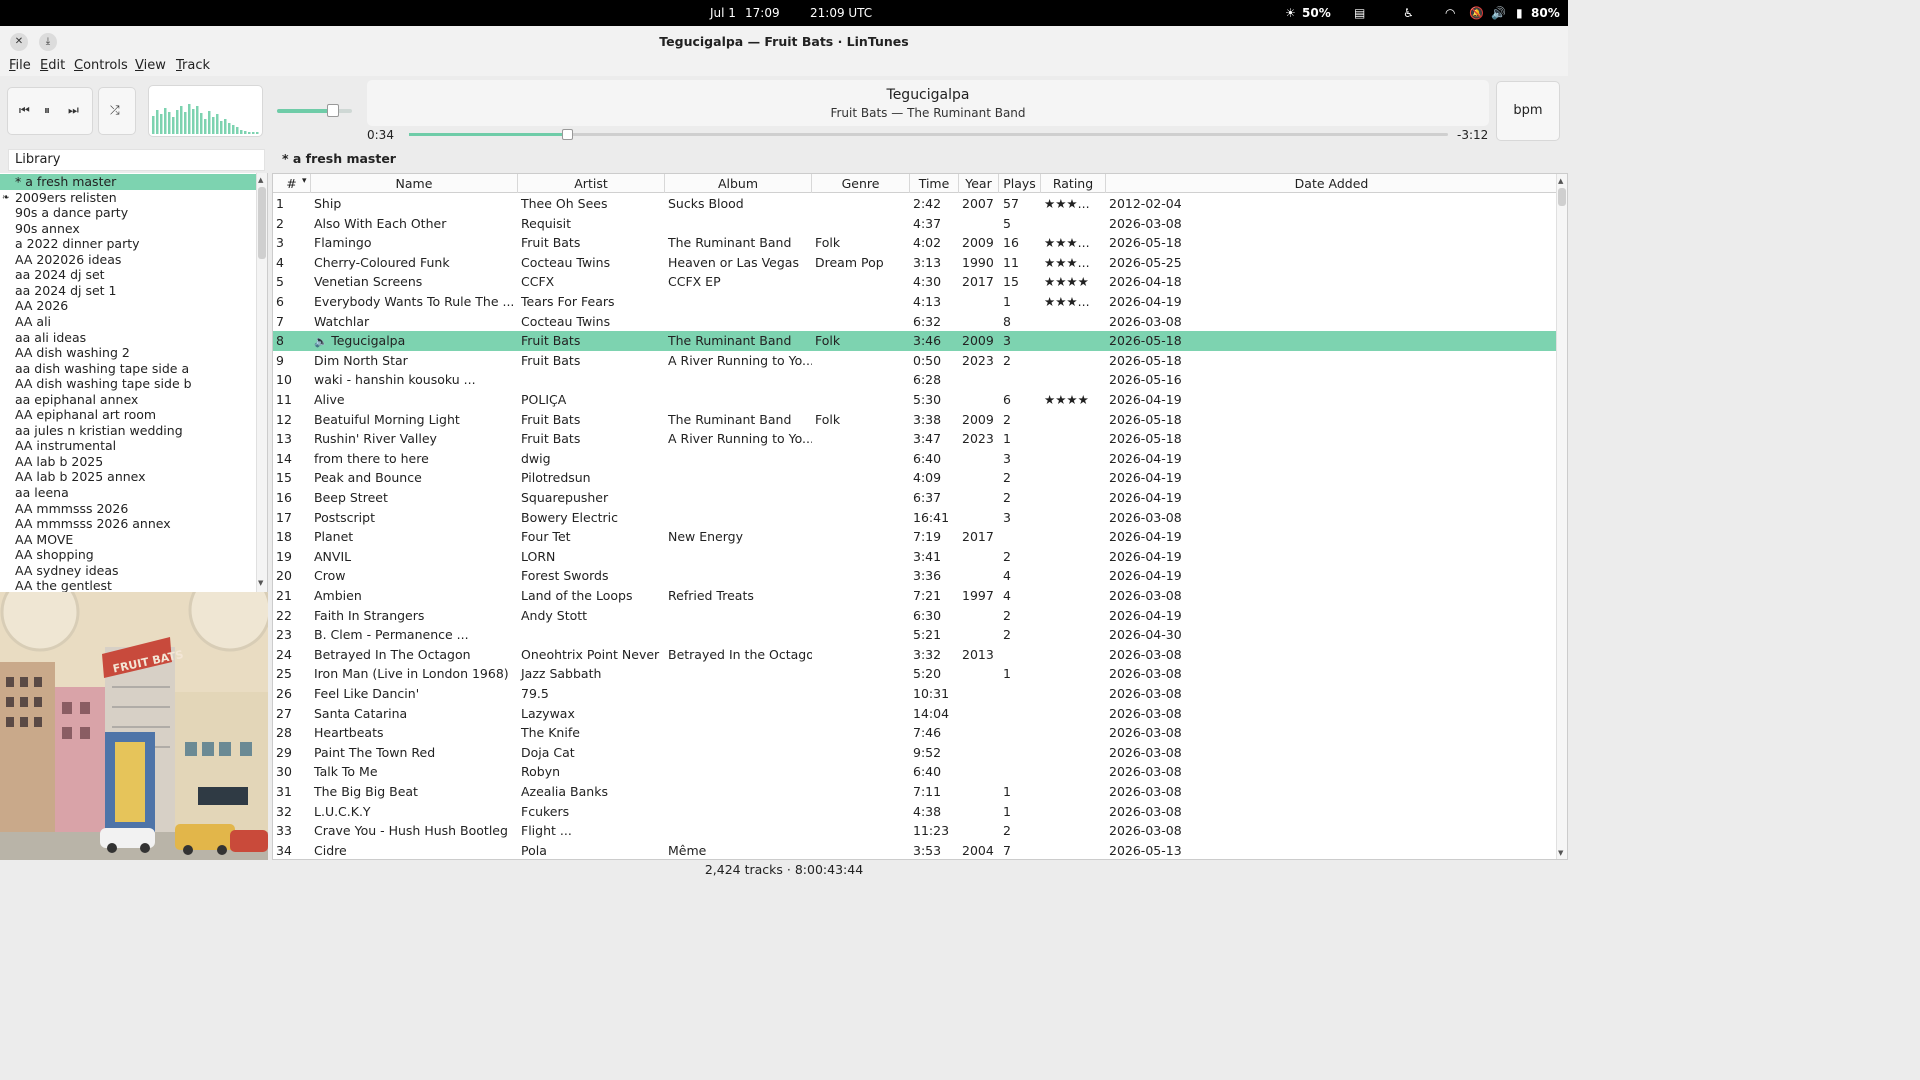 The width and height of the screenshot is (1920, 1080). What do you see at coordinates (128, 322) in the screenshot?
I see `sidebar-playlist-item: AA ali` at bounding box center [128, 322].